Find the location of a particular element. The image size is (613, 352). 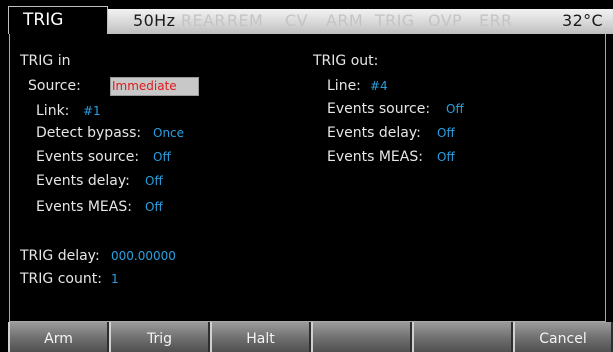

trig-in-detect-bypass-label: Detect bypass: is located at coordinates (89, 133).